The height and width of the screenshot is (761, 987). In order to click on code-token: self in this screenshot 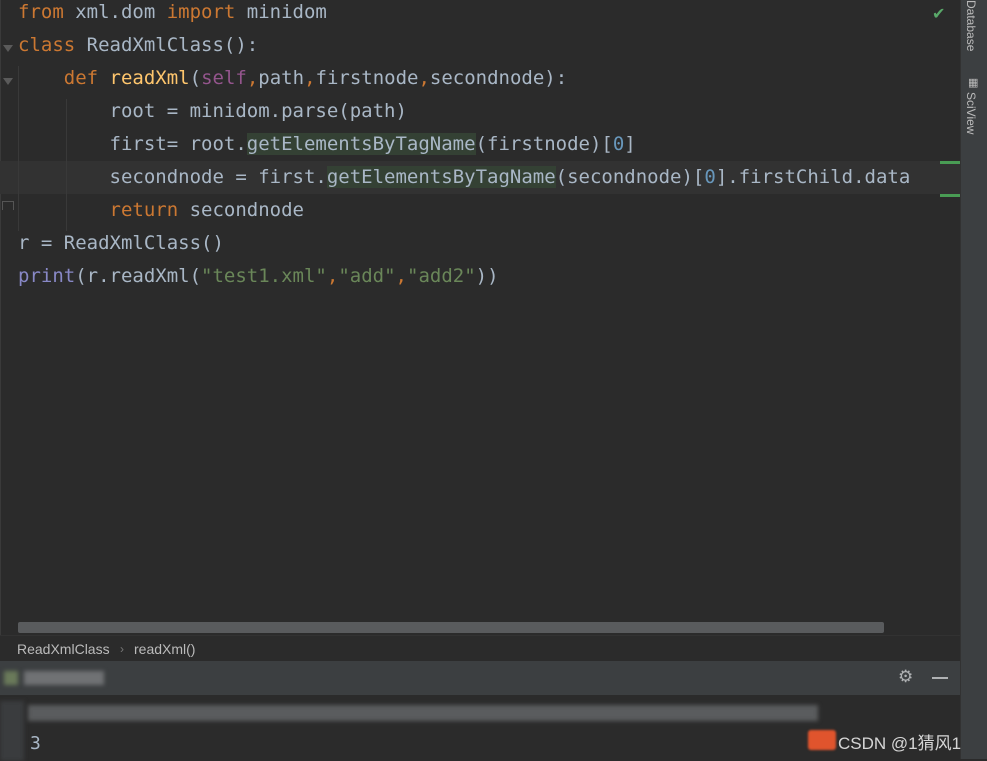, I will do `click(224, 78)`.